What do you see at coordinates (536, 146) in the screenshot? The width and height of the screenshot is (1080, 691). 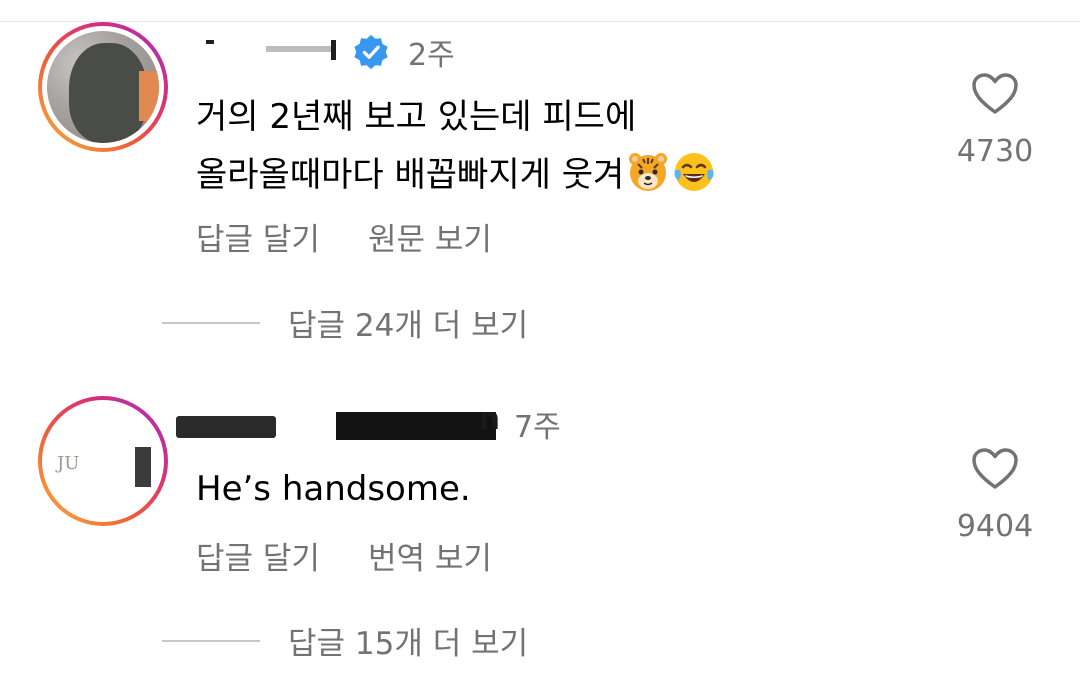 I see `comment-text: 거의 2년째 보고 있는데 피드에 올라올때마다 배꼽빠지게 웃겨` at bounding box center [536, 146].